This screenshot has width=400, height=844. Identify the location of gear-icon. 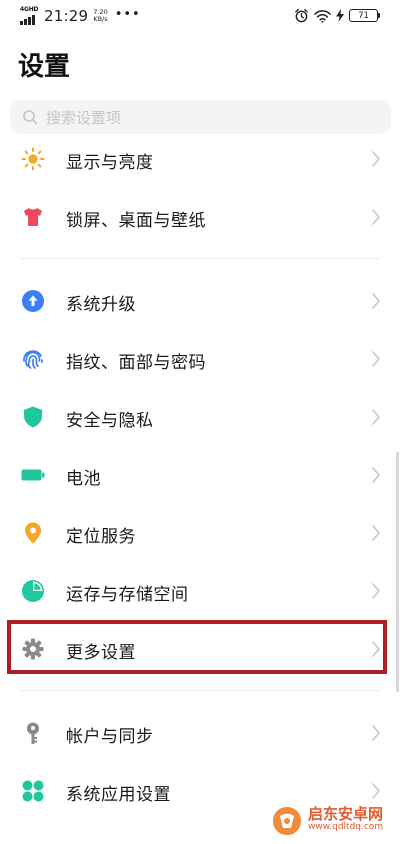
(33, 649).